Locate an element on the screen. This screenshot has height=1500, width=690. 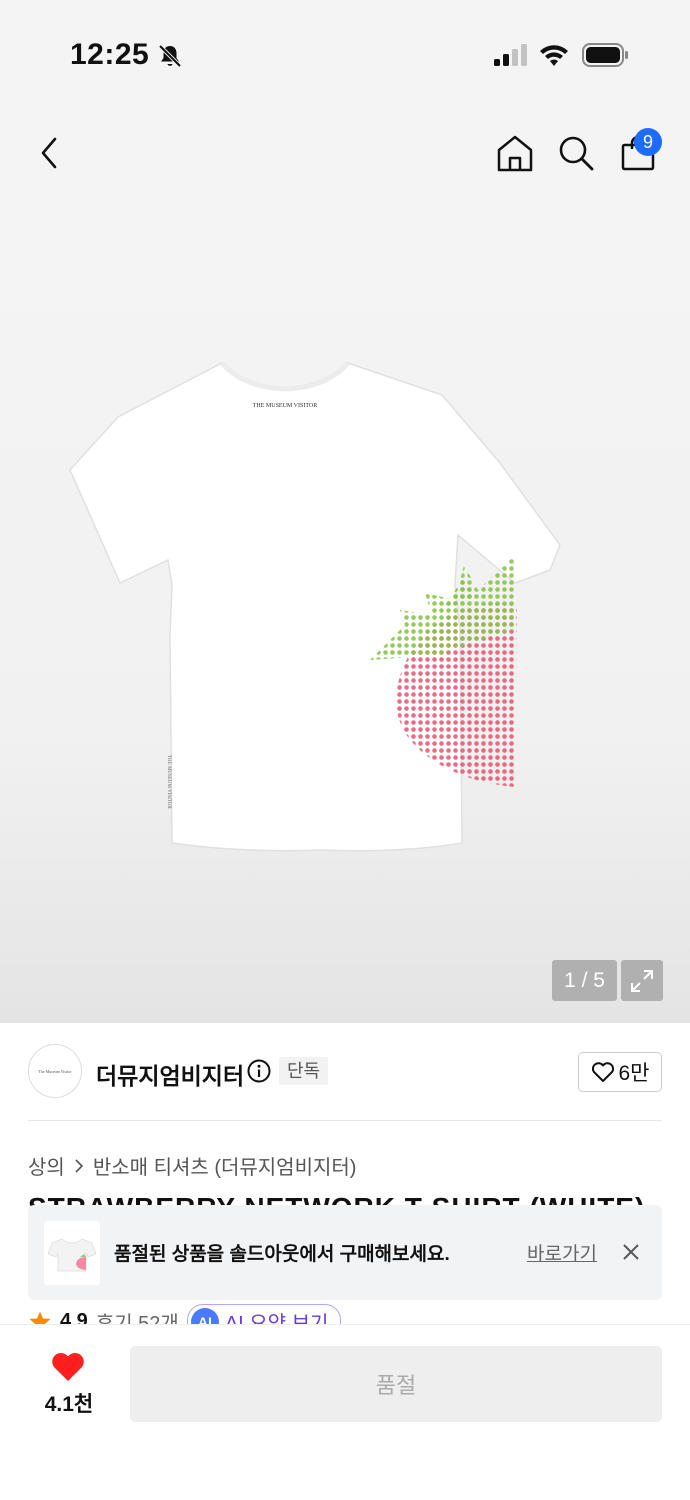
ai-summary-button: AI AI 요약 보기 is located at coordinates (264, 1314).